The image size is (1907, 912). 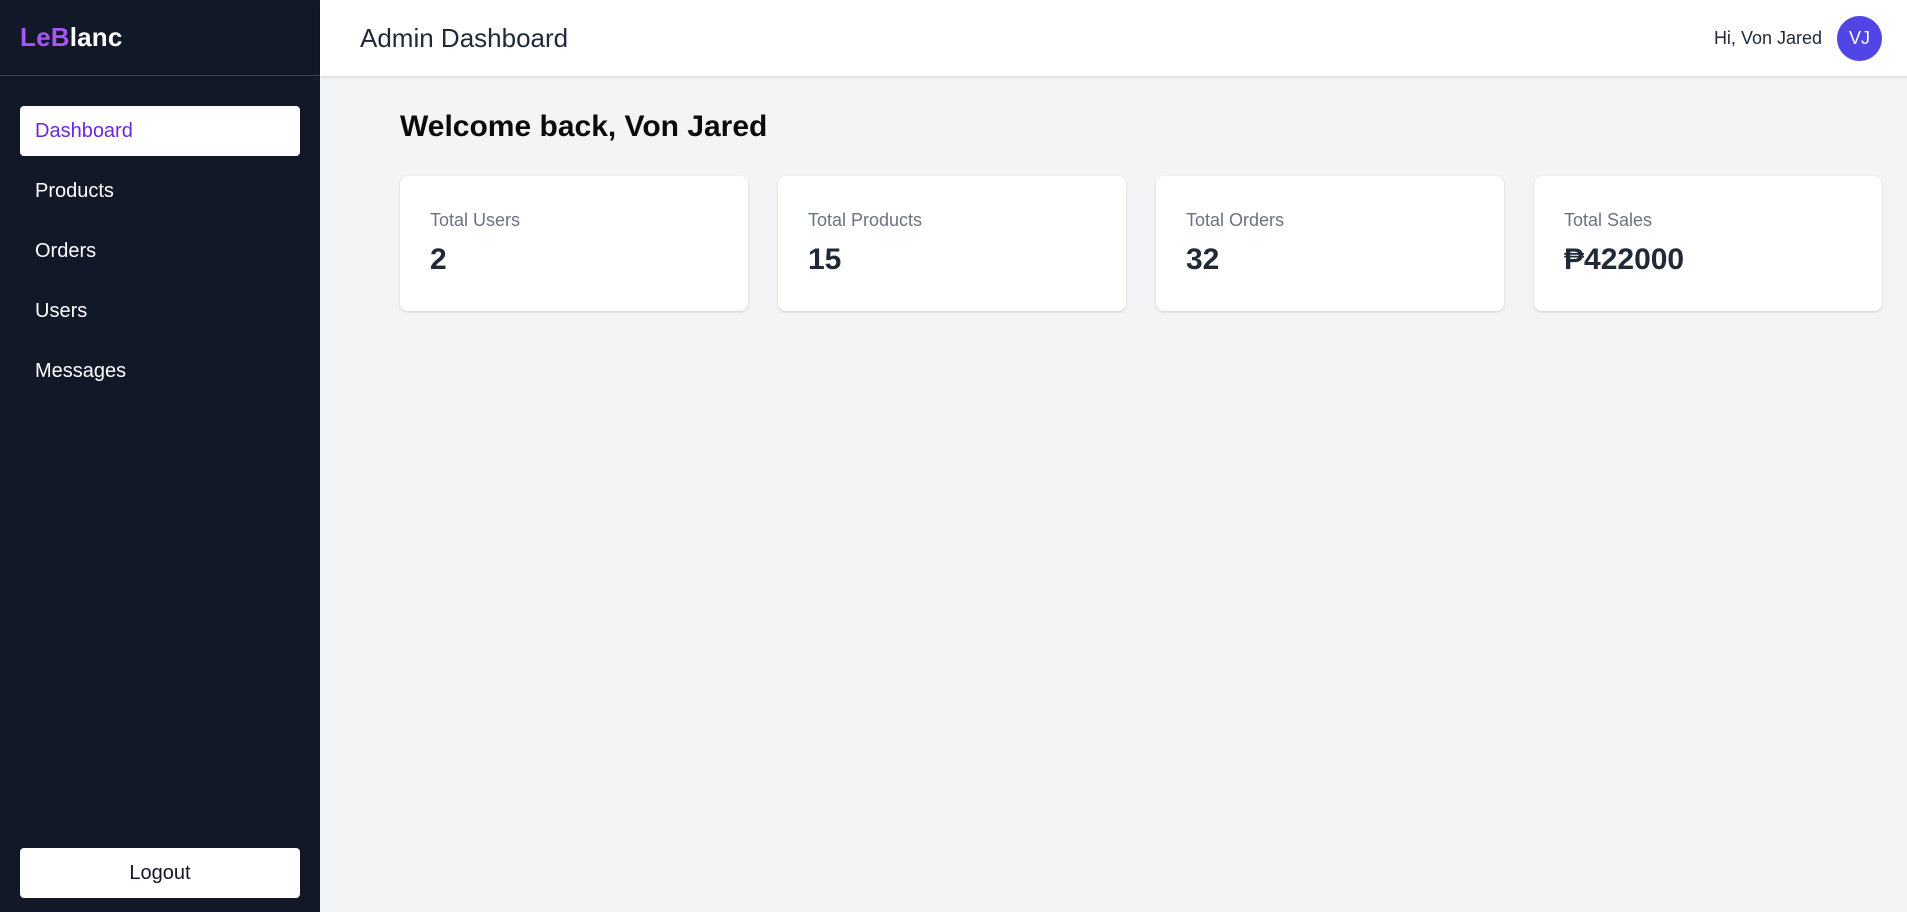 I want to click on avatar: VJ, so click(x=1859, y=38).